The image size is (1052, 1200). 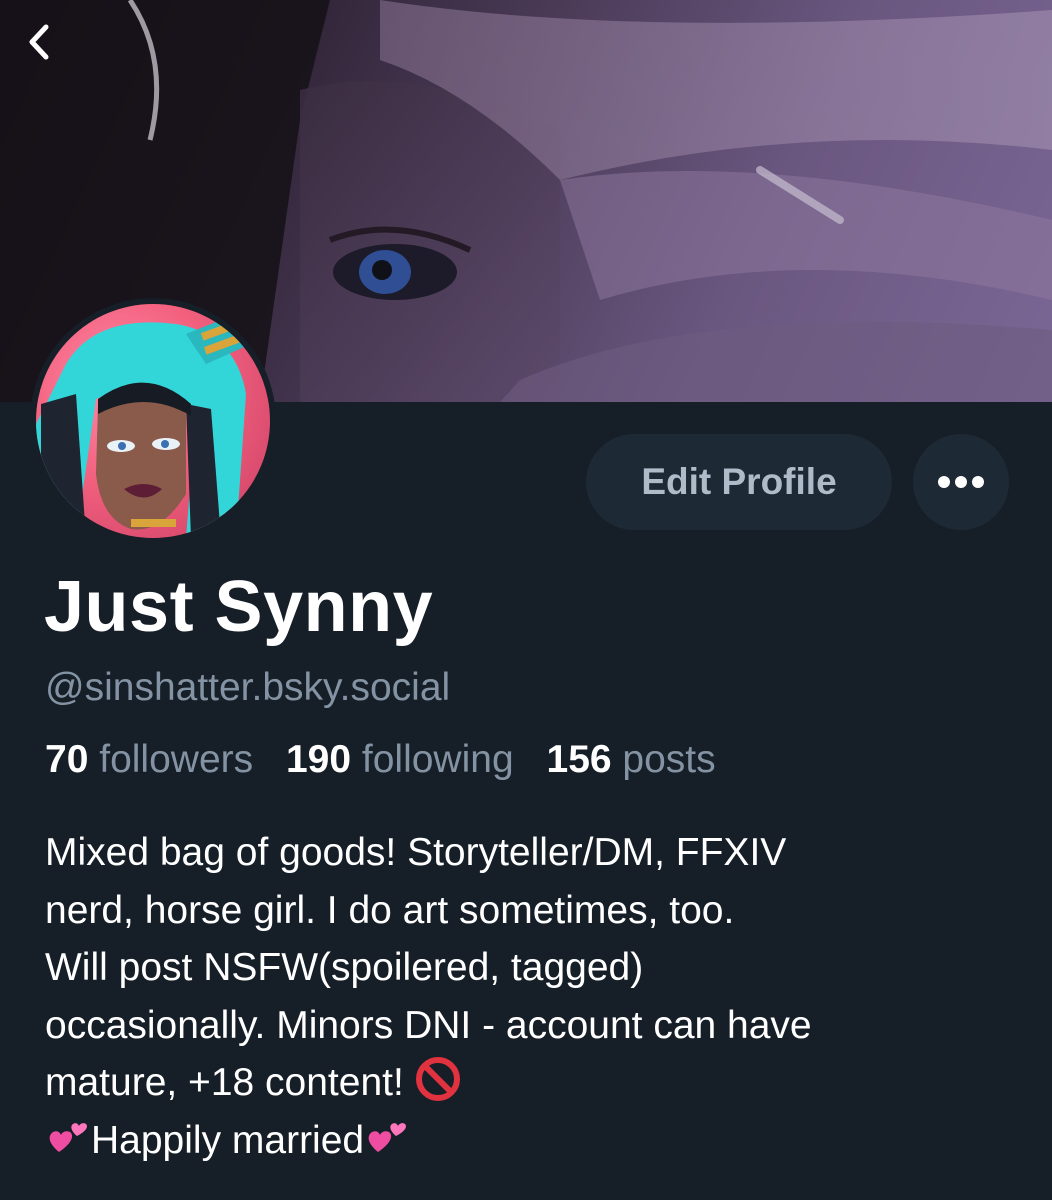 I want to click on more-horizontal-icon, so click(x=961, y=482).